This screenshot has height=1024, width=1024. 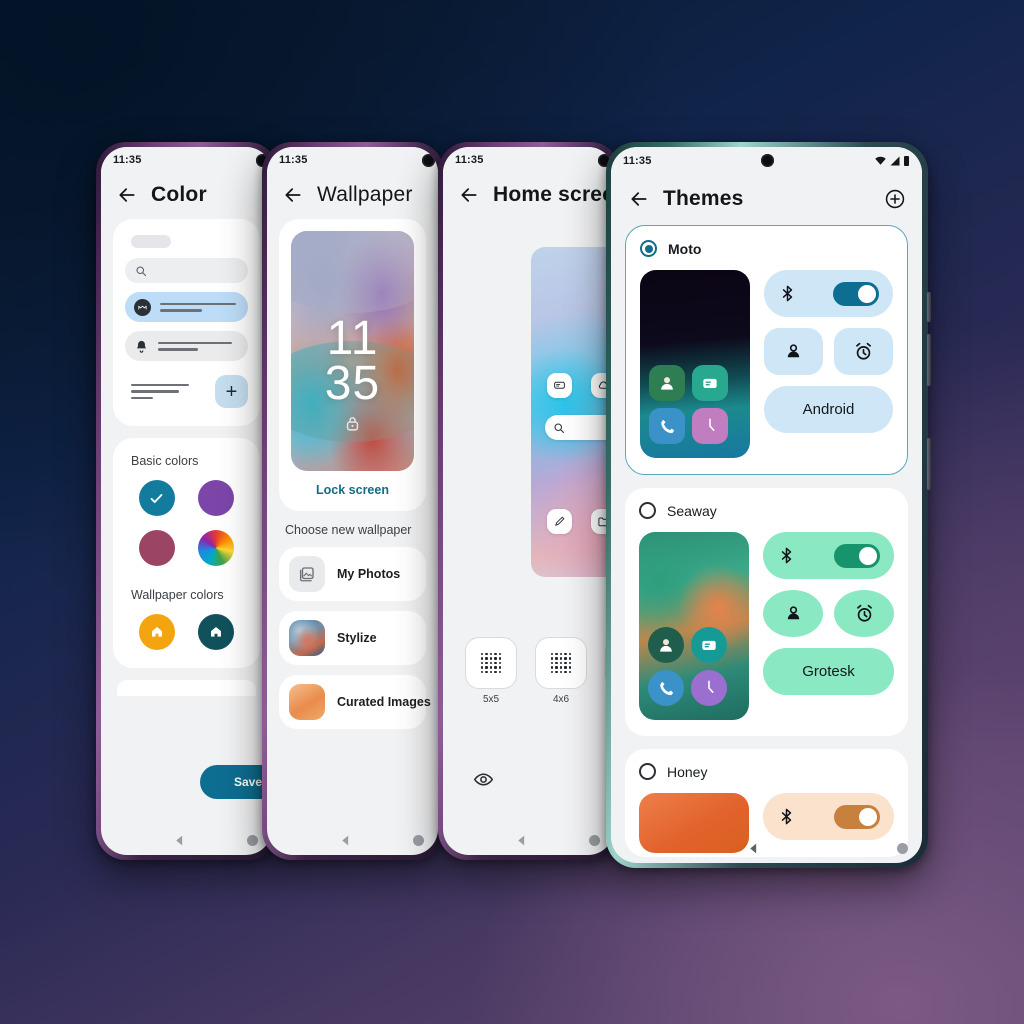 What do you see at coordinates (165, 461) in the screenshot?
I see `basic-colors-title: Basic colors` at bounding box center [165, 461].